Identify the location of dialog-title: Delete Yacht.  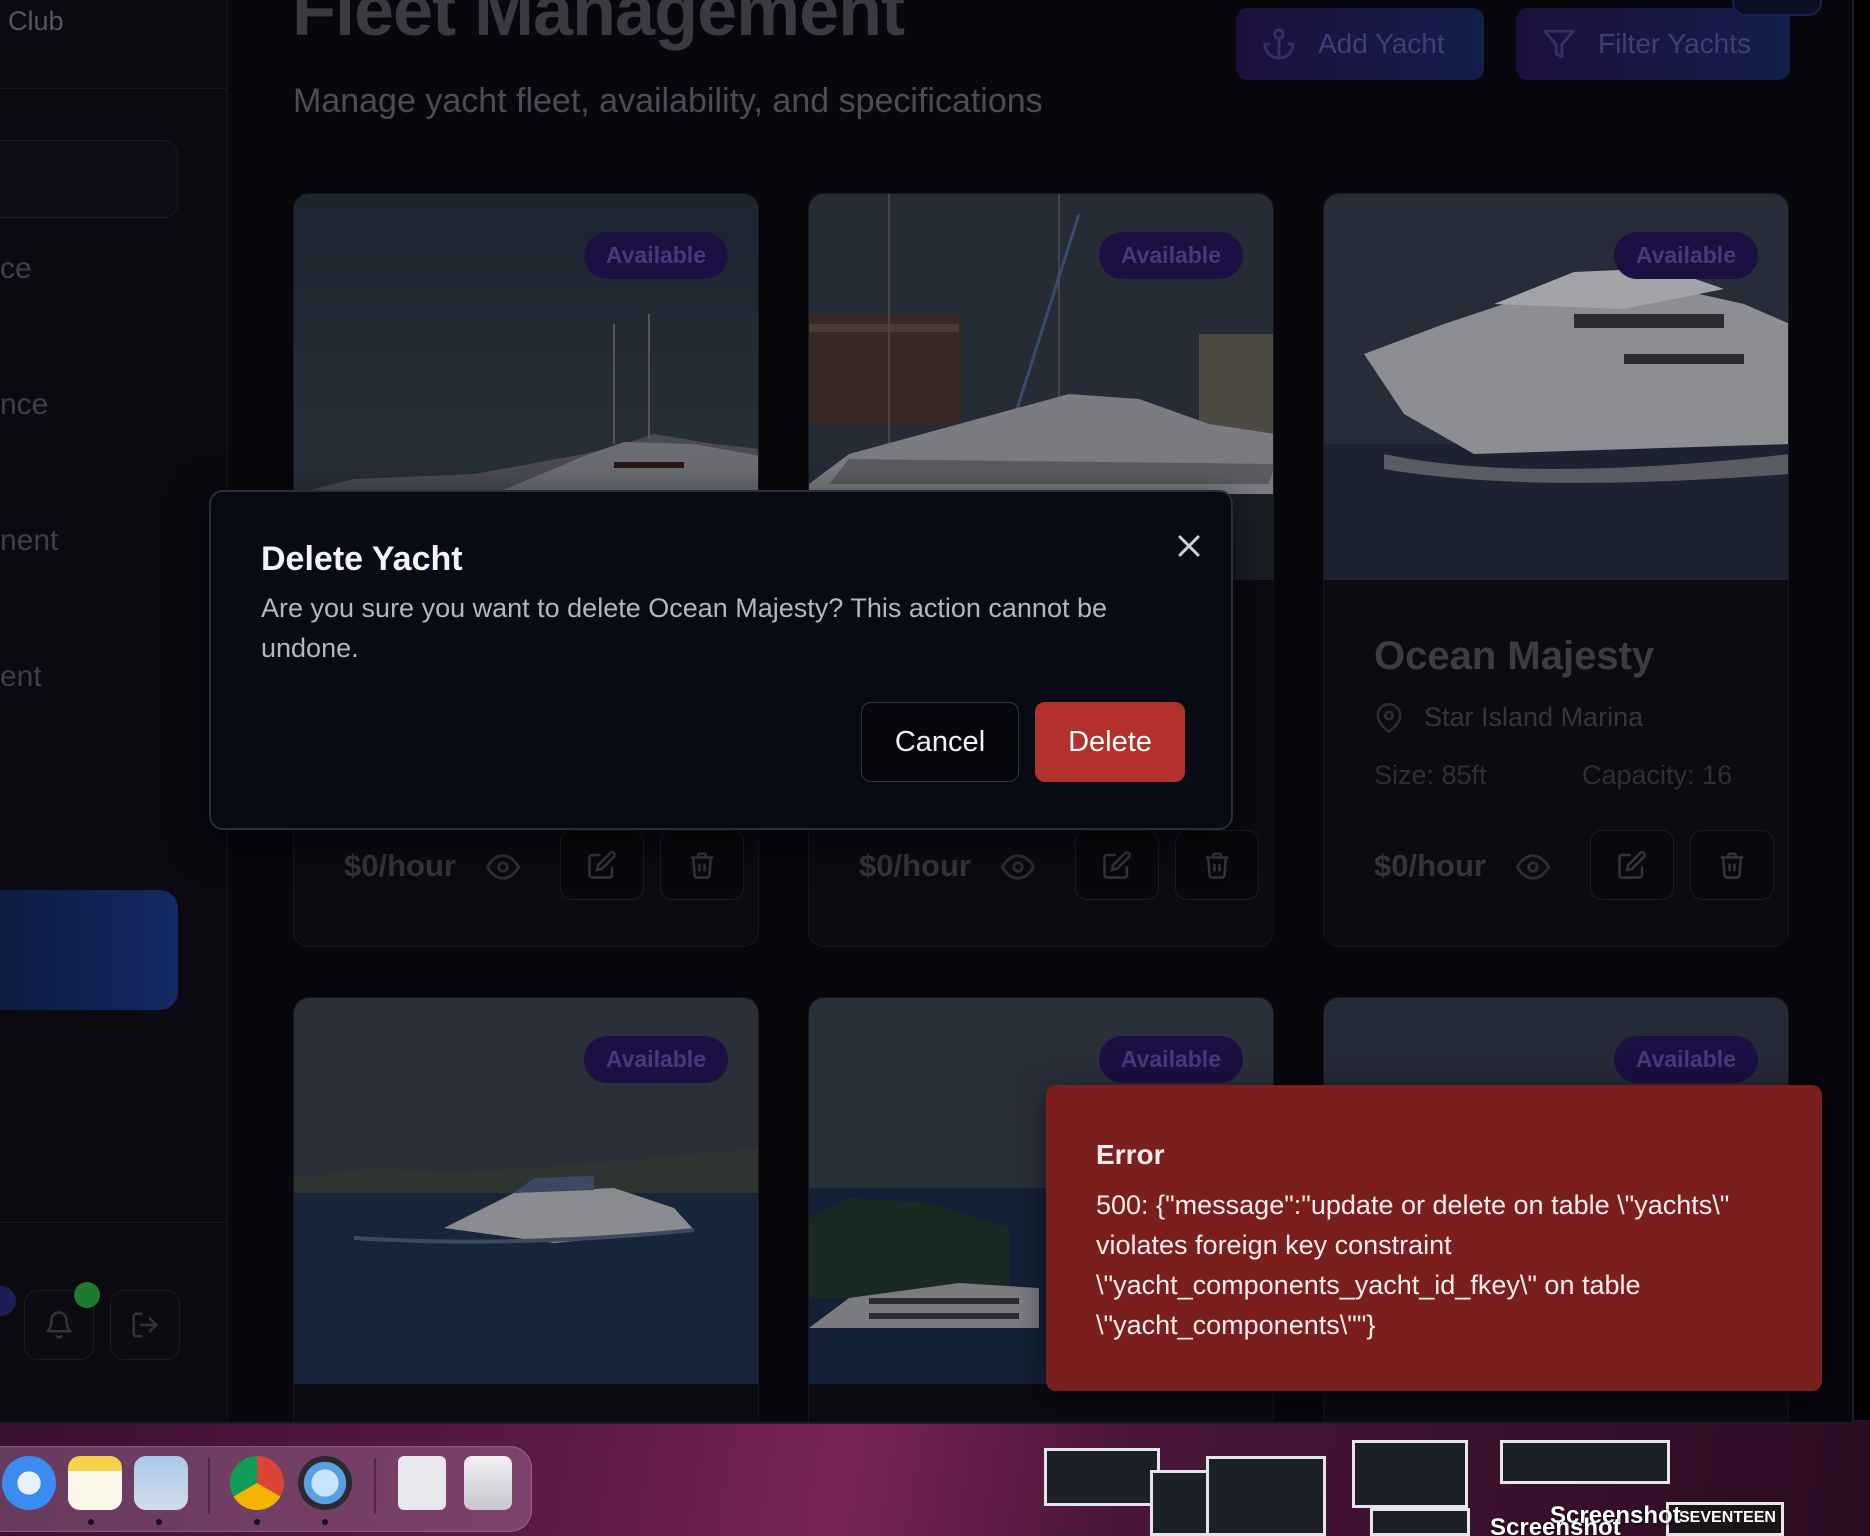
(362, 559).